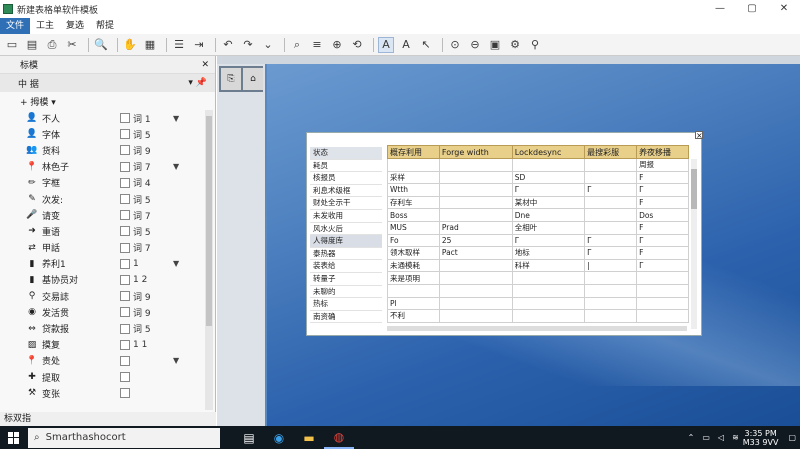 This screenshot has width=800, height=449. I want to click on table-cell: 25, so click(475, 240).